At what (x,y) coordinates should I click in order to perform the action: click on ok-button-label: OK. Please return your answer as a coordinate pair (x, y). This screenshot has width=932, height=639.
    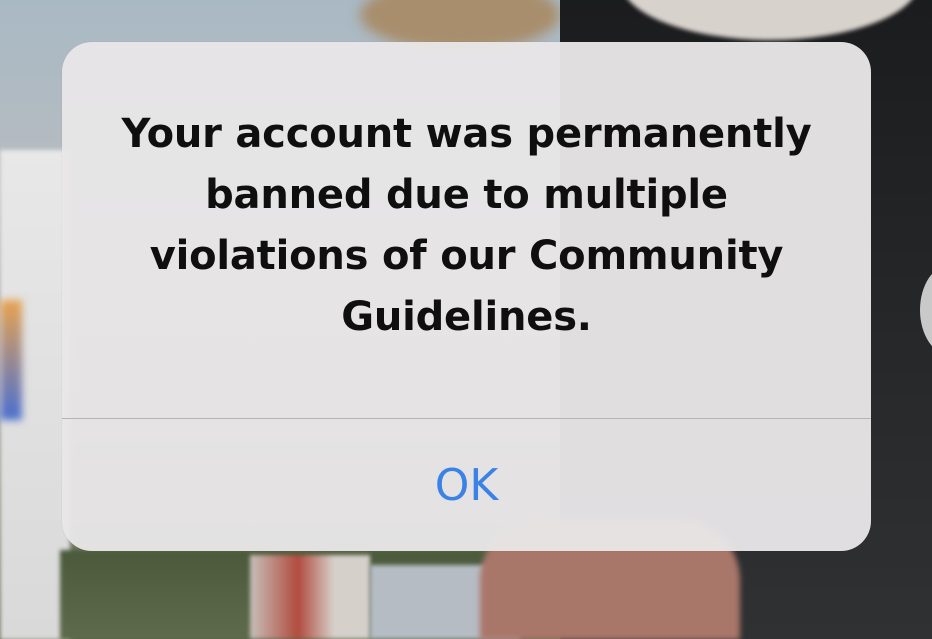
    Looking at the image, I should click on (466, 485).